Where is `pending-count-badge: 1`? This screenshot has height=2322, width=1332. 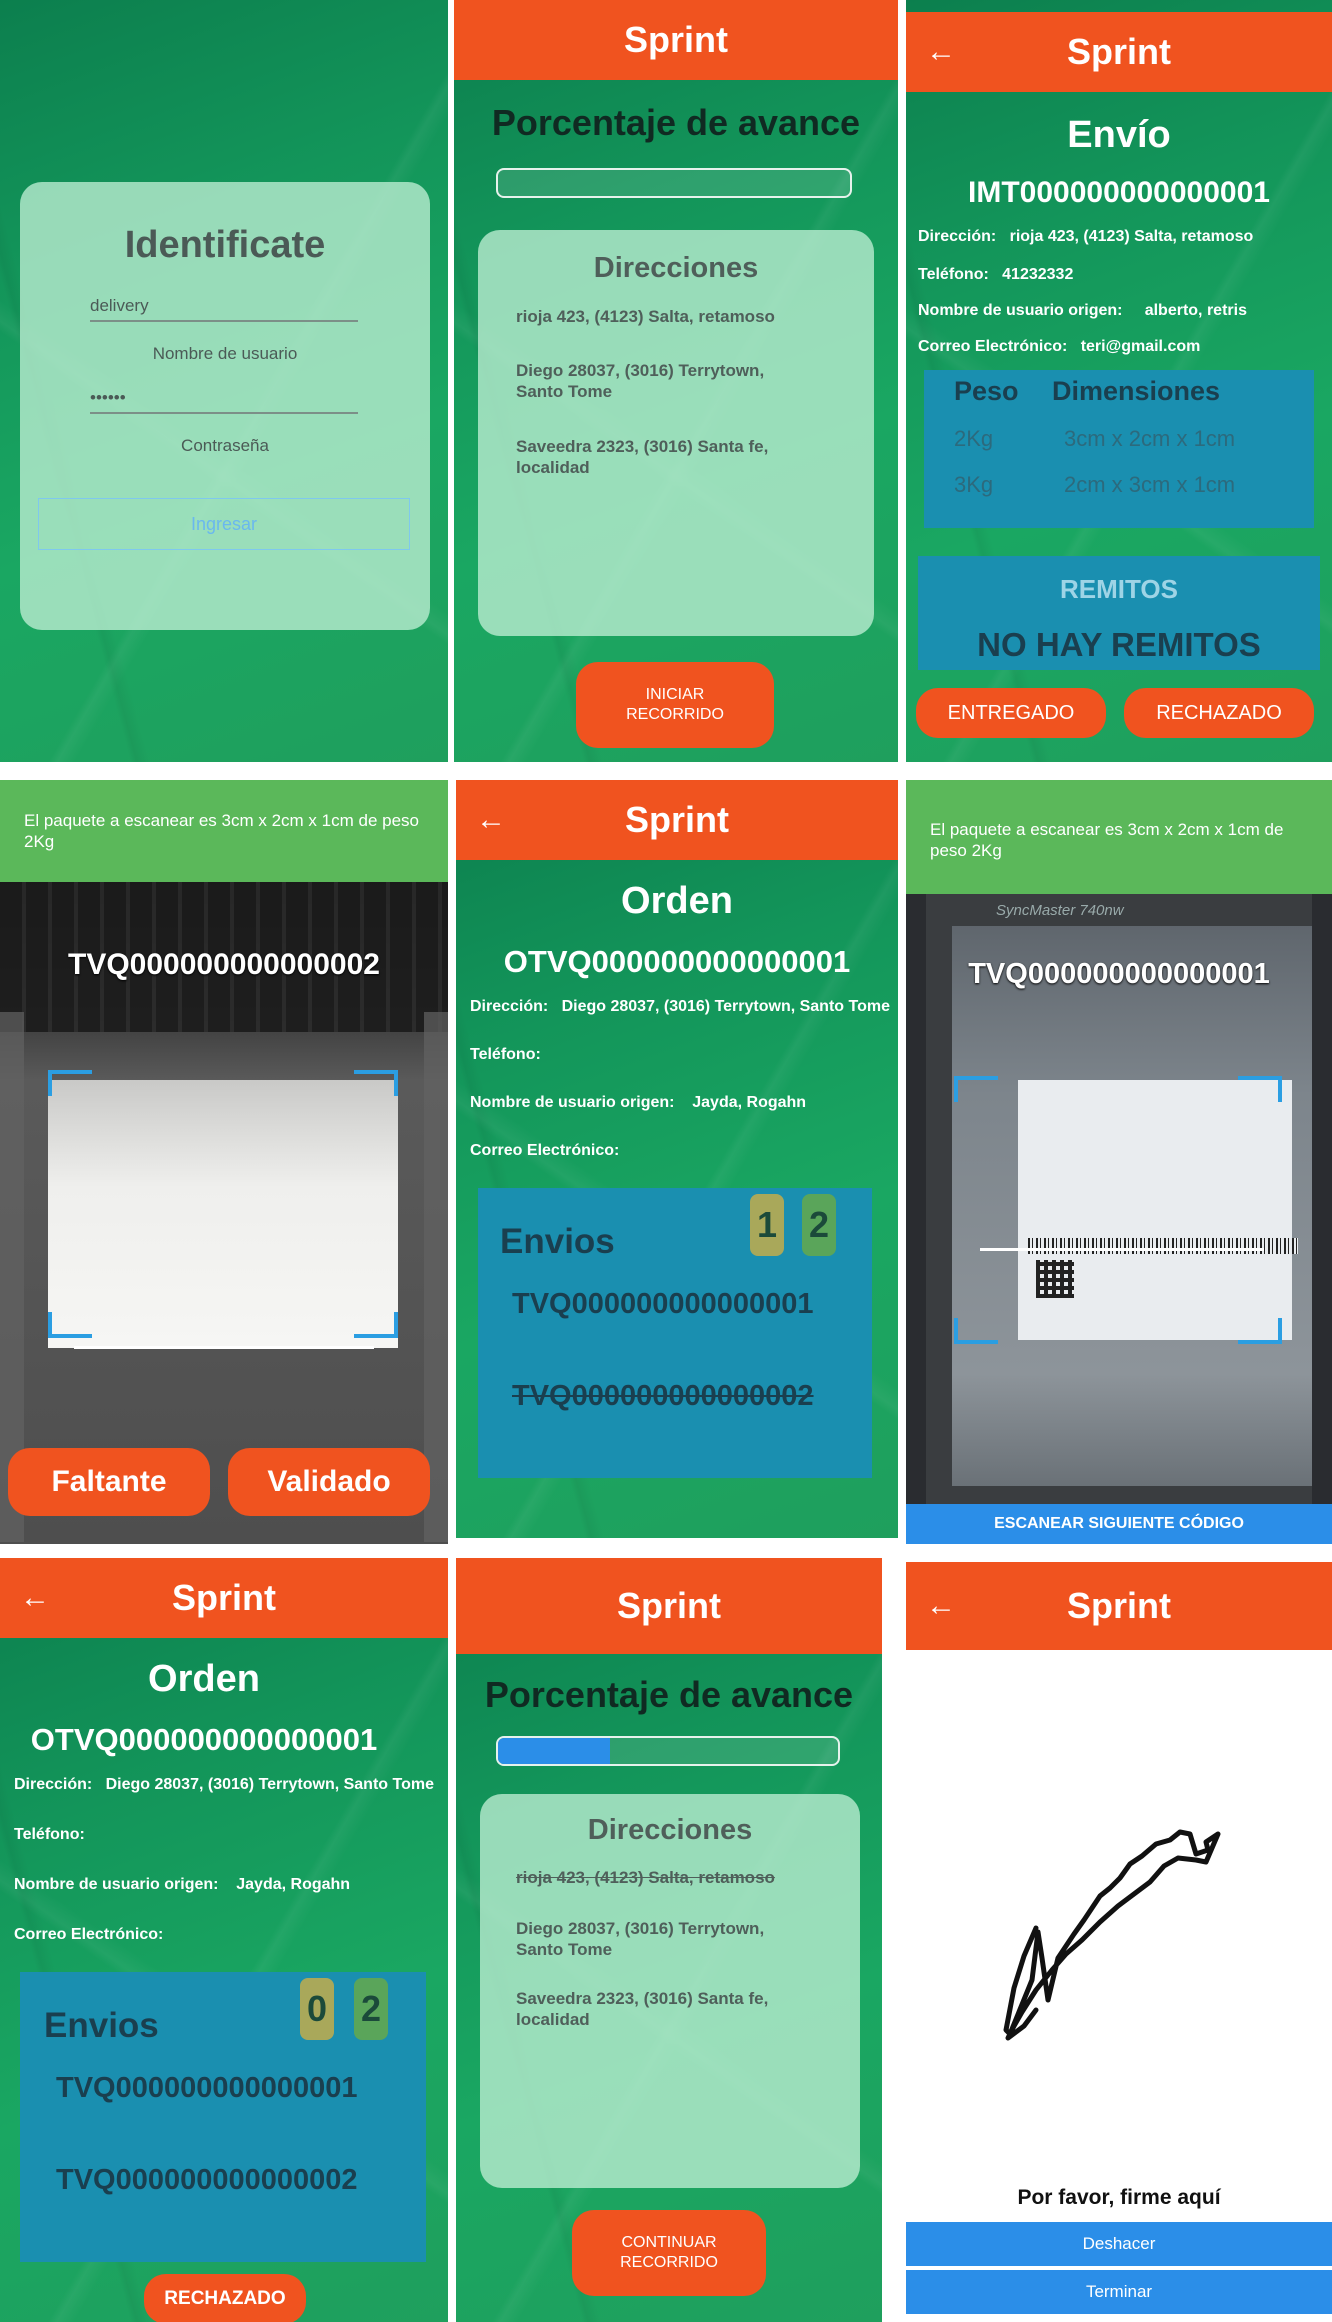
pending-count-badge: 1 is located at coordinates (767, 1225).